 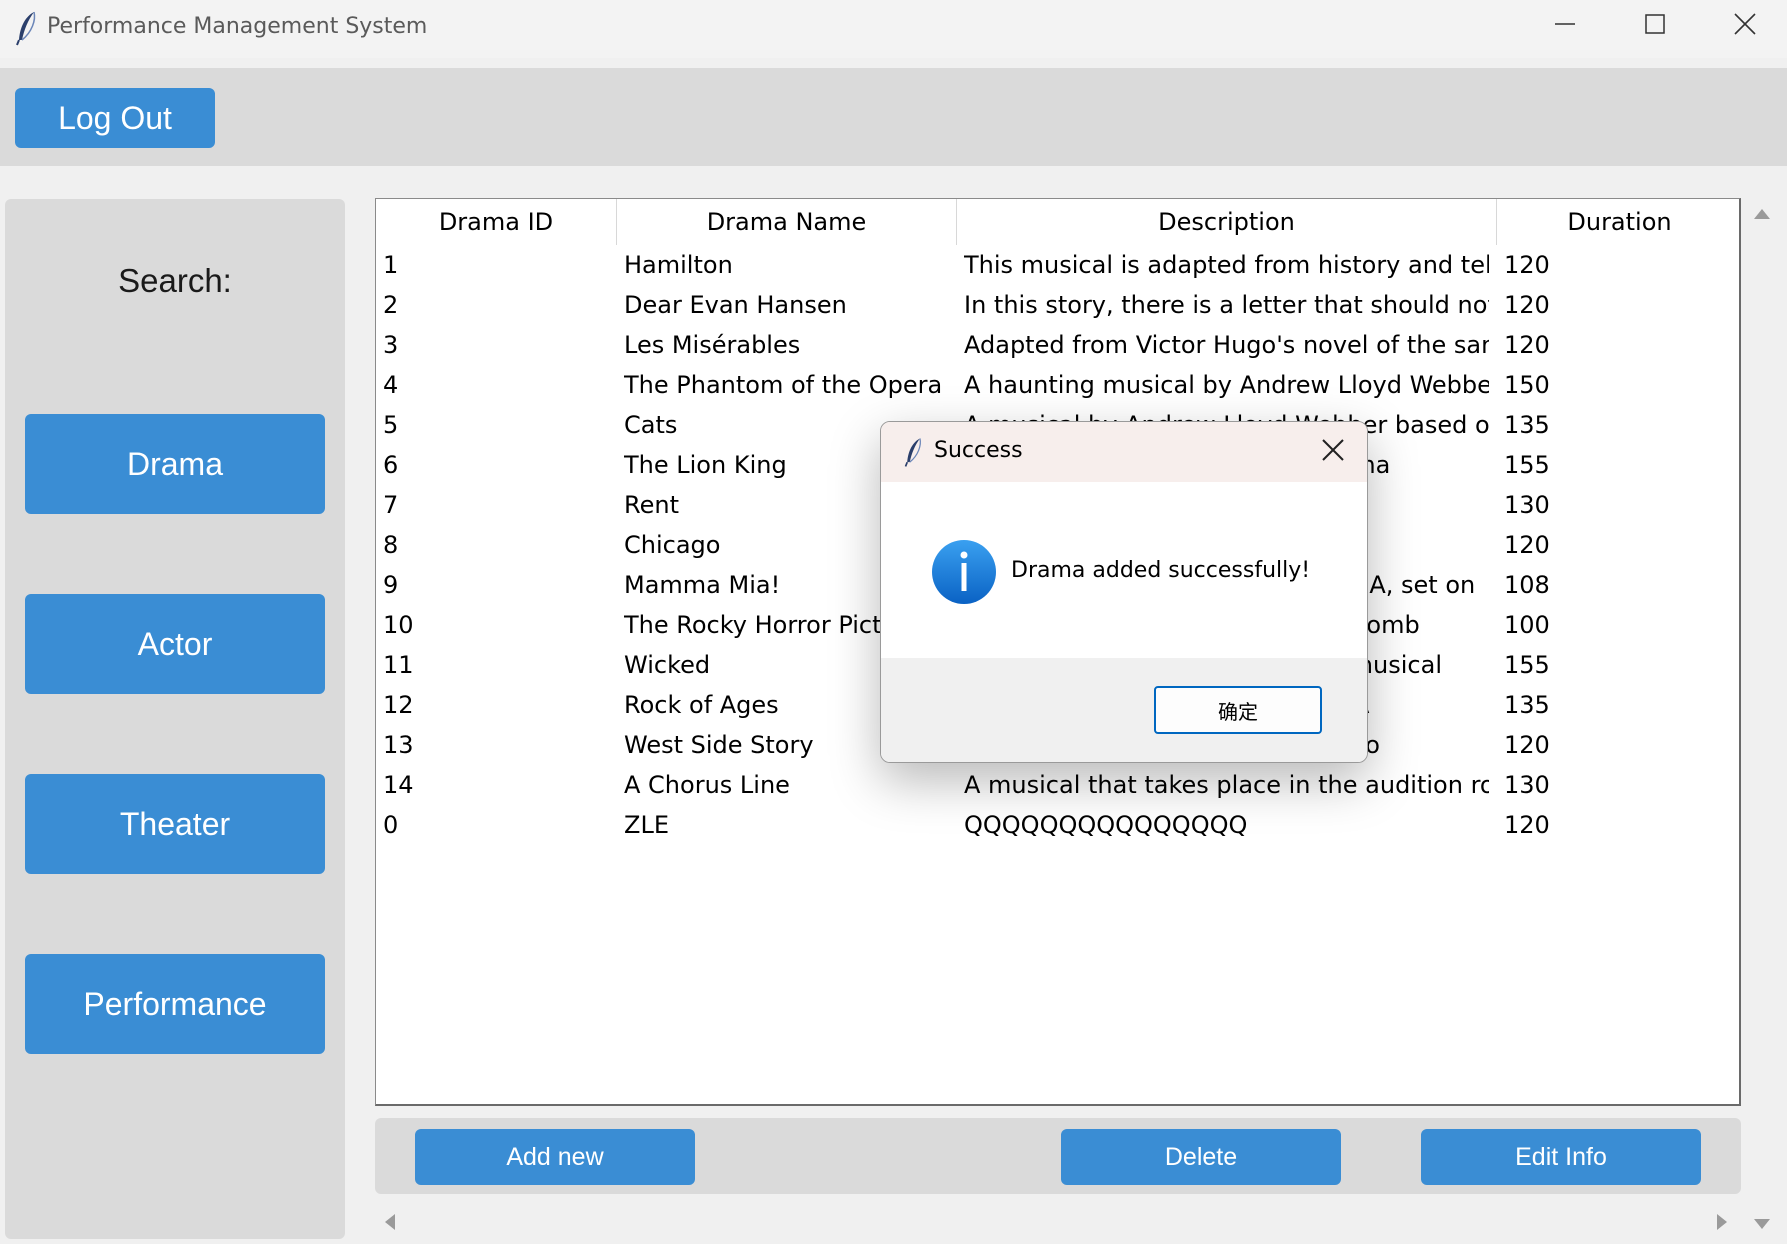 I want to click on table-header: Drama ID Drama Name Description Duration, so click(x=1057, y=222).